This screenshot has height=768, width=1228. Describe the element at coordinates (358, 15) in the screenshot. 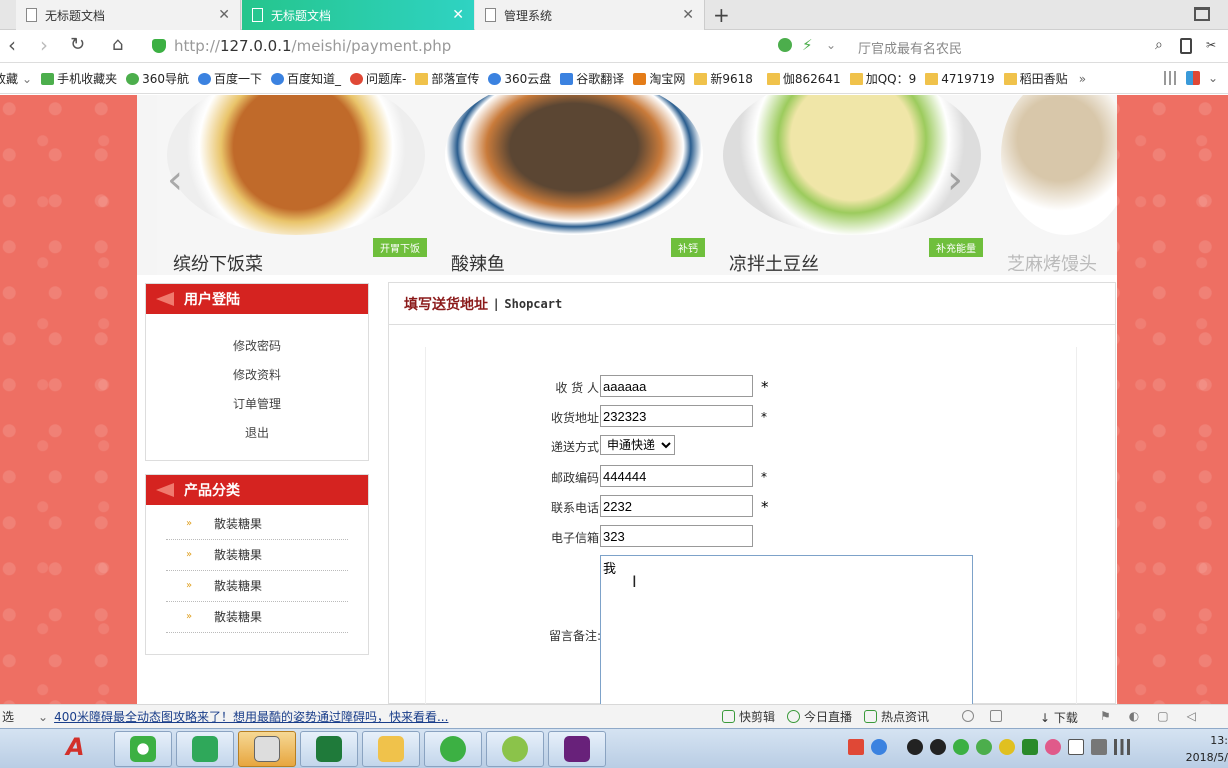

I see `tab-untitled-active: 无标题文档 ✕` at that location.